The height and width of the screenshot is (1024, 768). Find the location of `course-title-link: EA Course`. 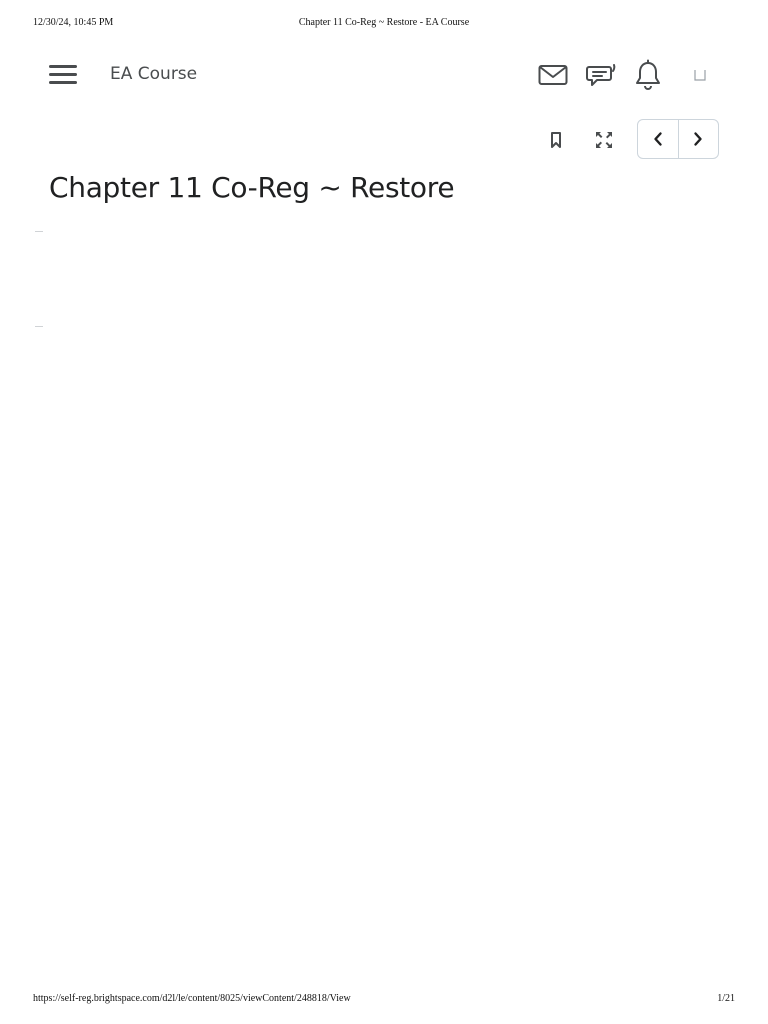

course-title-link: EA Course is located at coordinates (153, 74).